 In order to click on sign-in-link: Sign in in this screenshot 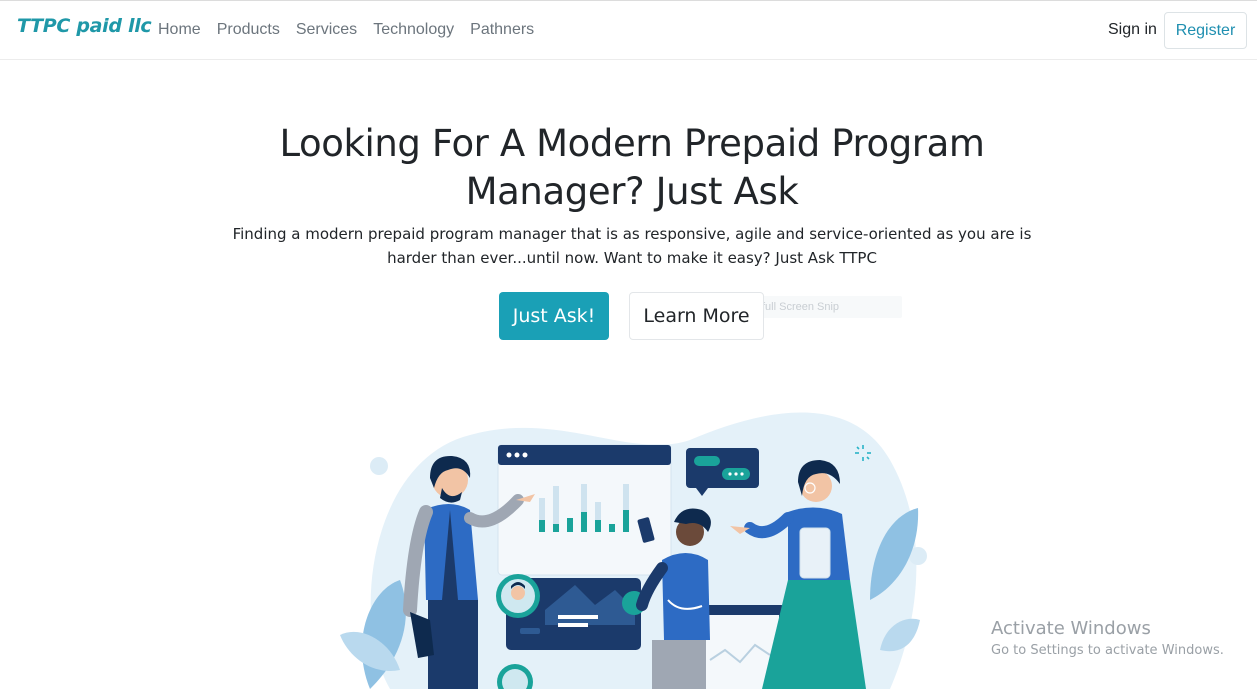, I will do `click(1132, 30)`.